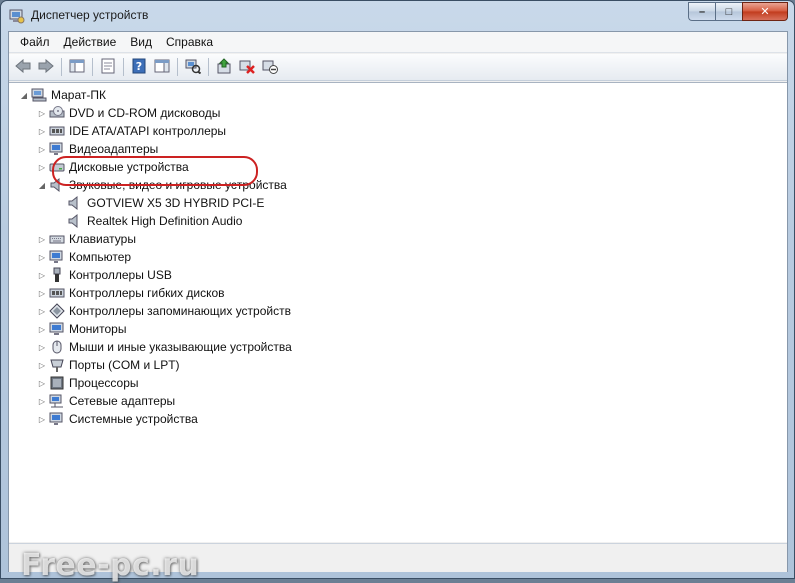 The image size is (795, 583). What do you see at coordinates (165, 221) in the screenshot?
I see `tree-item-label: Realtek High Definition Audio` at bounding box center [165, 221].